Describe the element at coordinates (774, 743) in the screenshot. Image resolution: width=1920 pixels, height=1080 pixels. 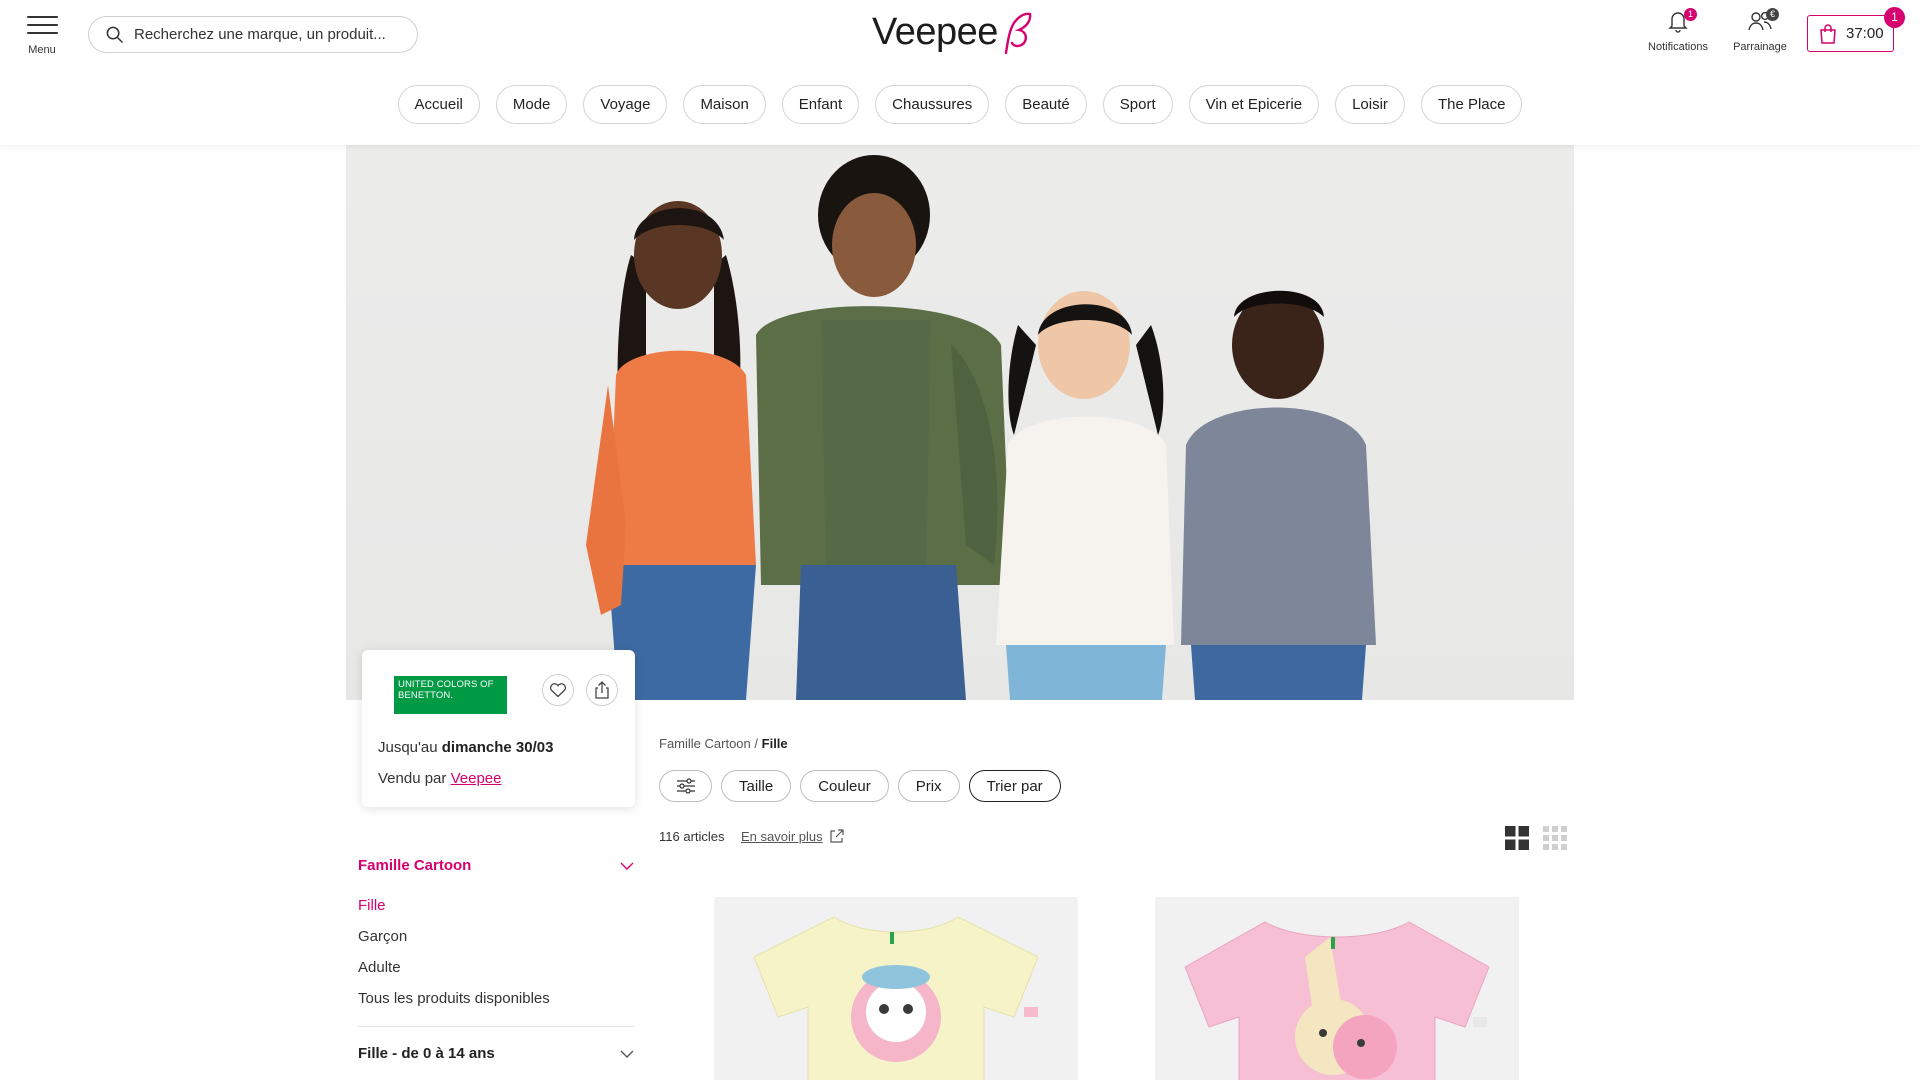
I see `breadcrumb-current: Fille` at that location.